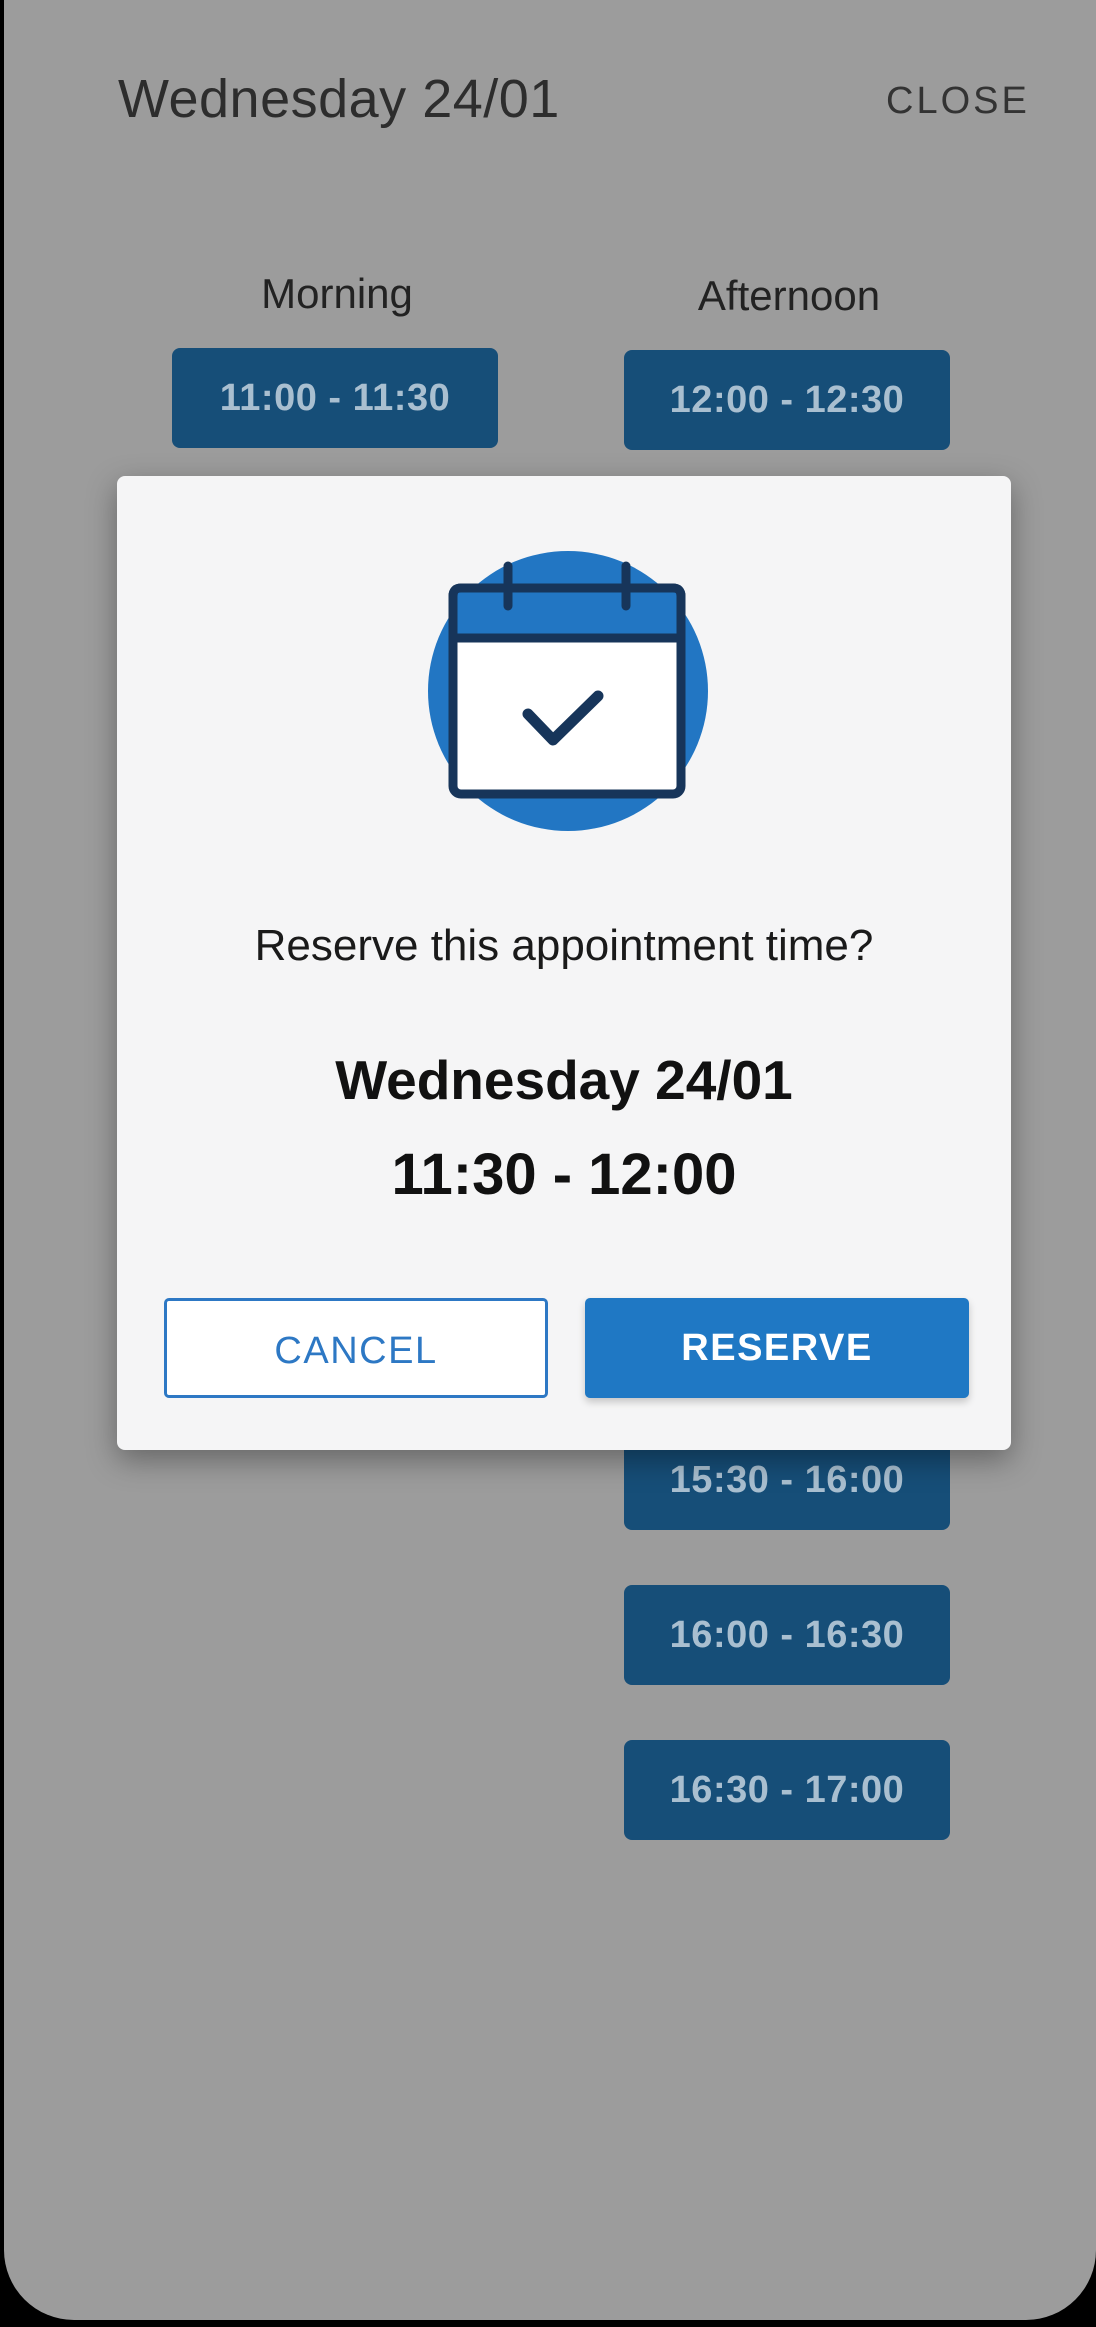 Image resolution: width=1096 pixels, height=2327 pixels. I want to click on reserve-button: RESERVE, so click(777, 1348).